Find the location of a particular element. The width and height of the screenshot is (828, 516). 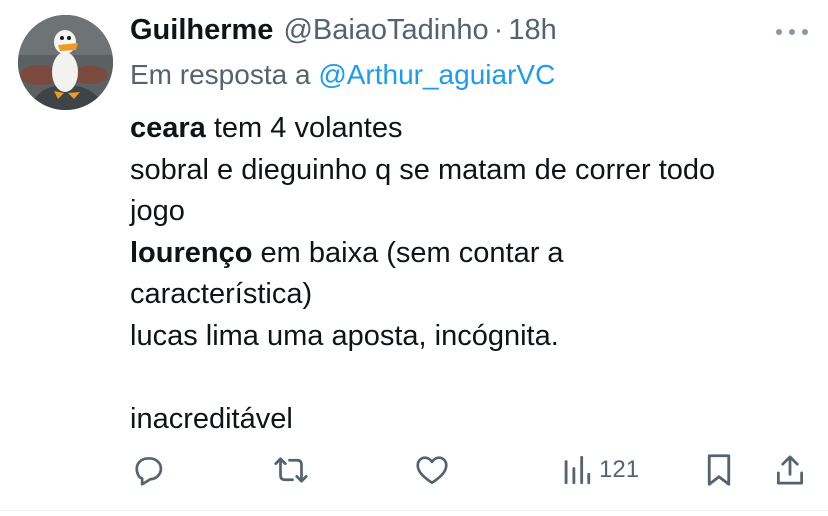

text-line: característica) is located at coordinates (221, 294).